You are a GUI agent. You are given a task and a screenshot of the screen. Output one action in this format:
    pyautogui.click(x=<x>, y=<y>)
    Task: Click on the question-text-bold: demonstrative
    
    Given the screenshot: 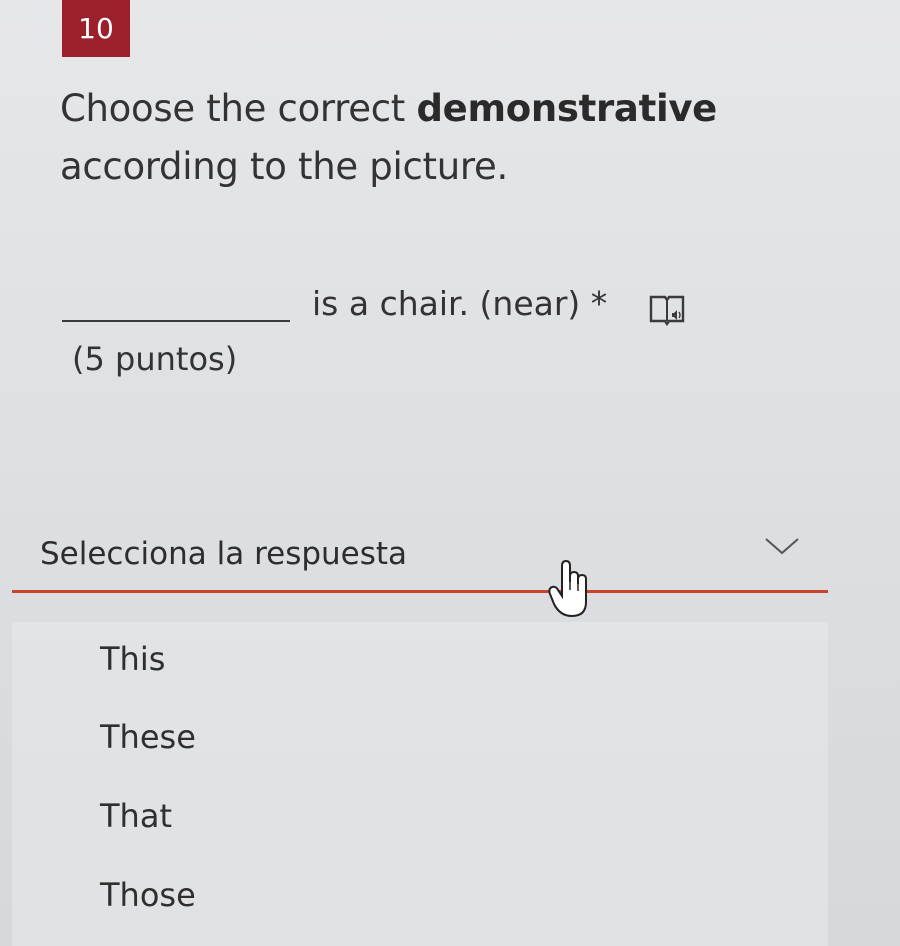 What is the action you would take?
    pyautogui.click(x=566, y=108)
    